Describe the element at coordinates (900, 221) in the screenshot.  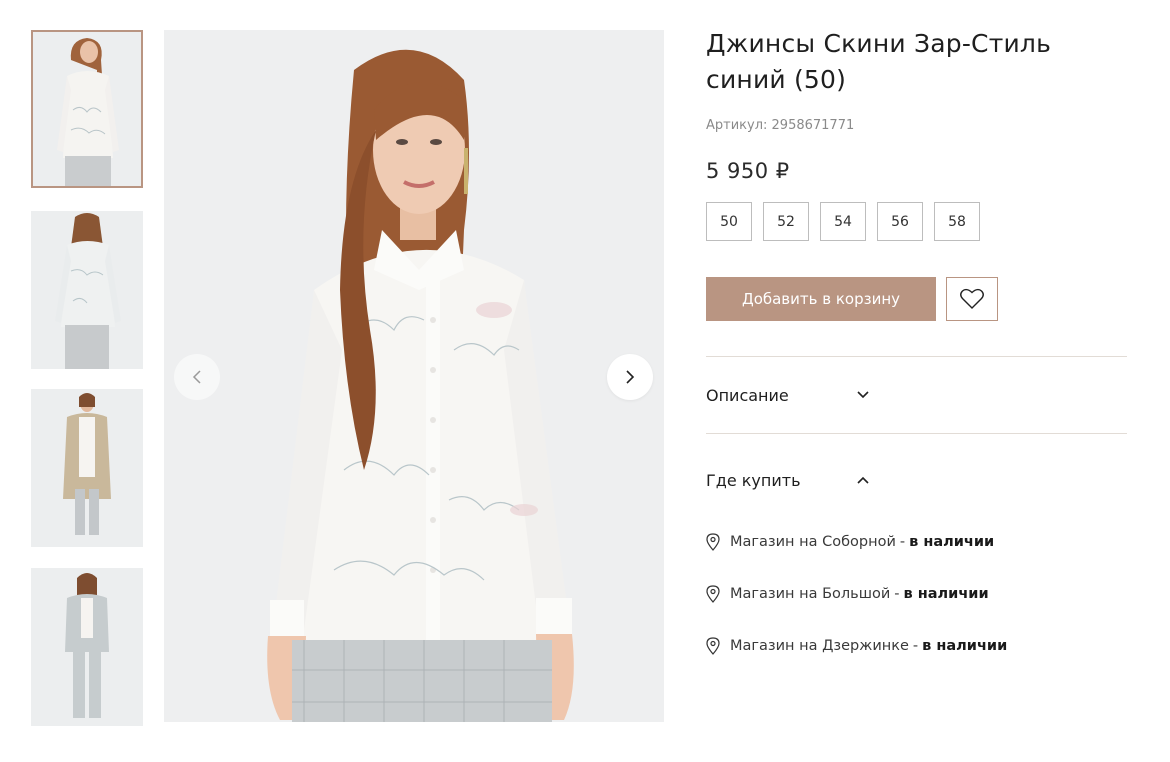
I see `size-option-56: 56` at that location.